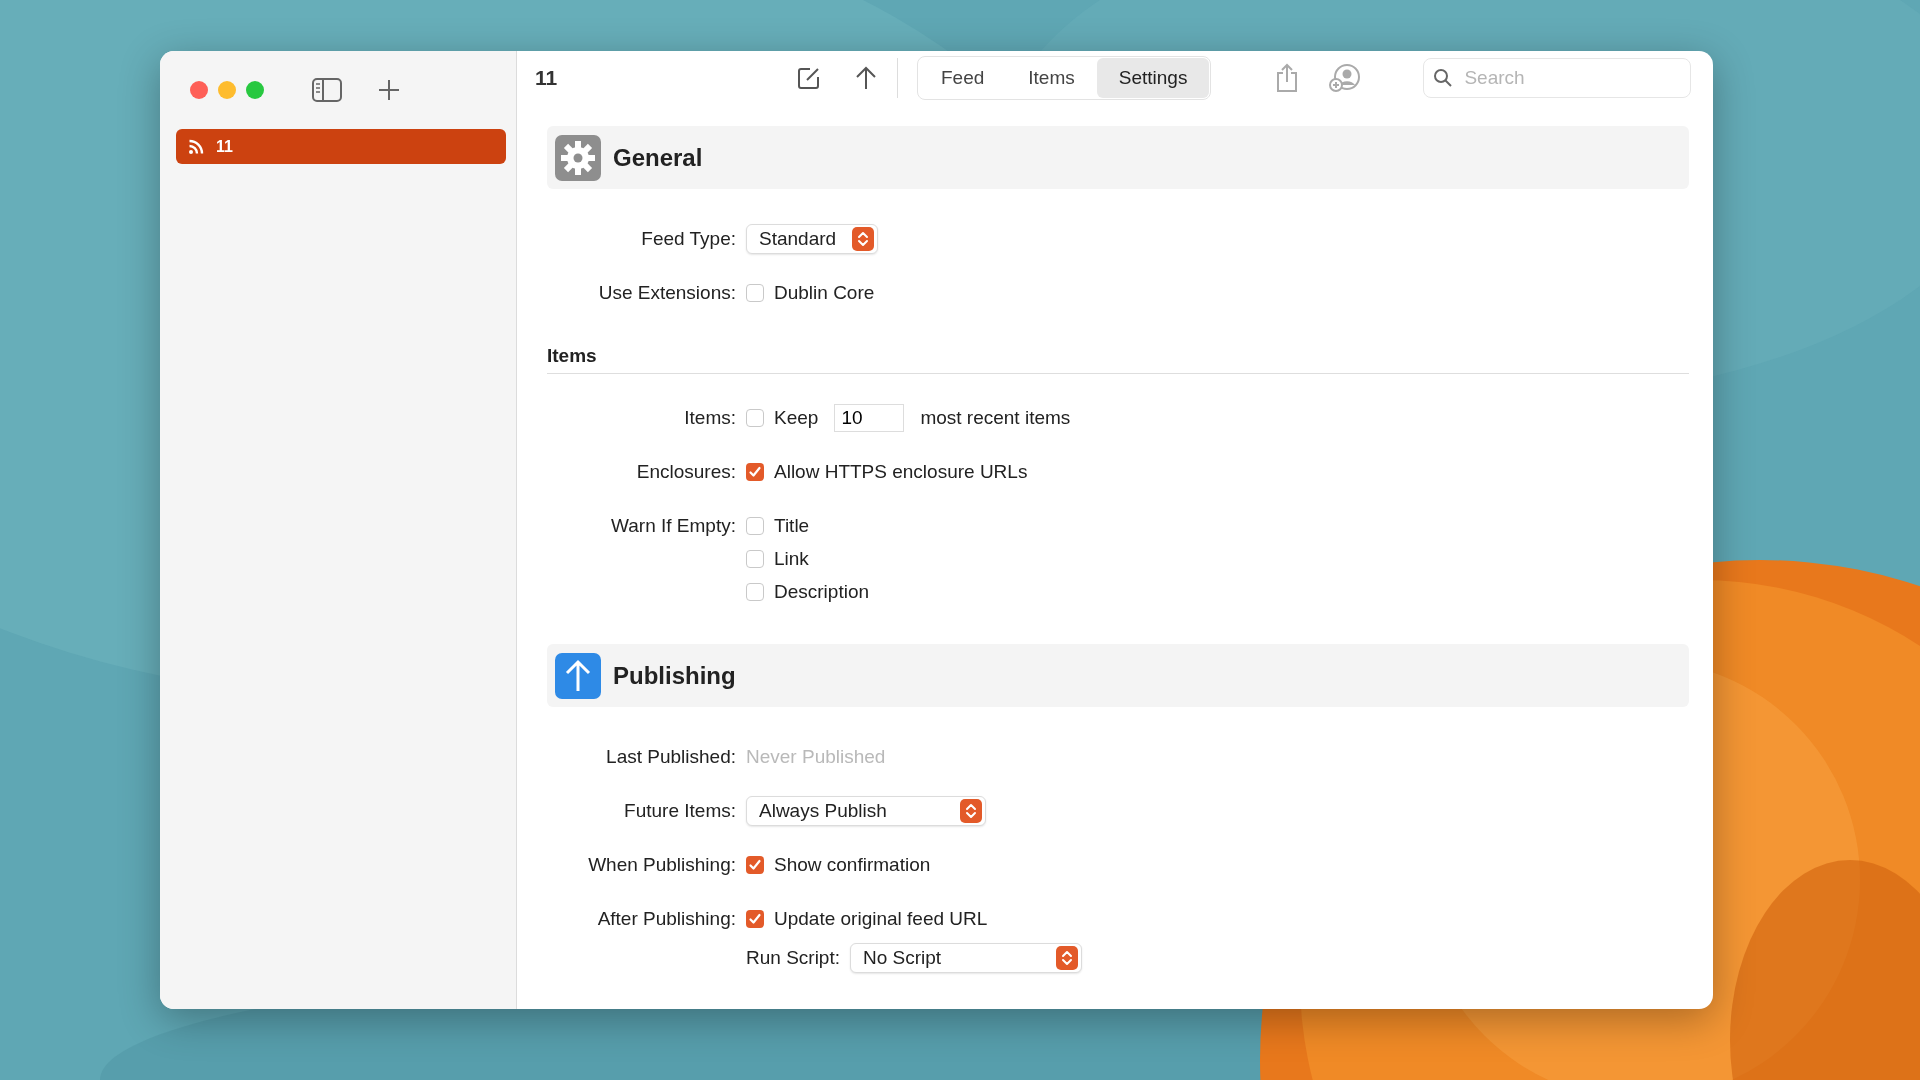 The image size is (1920, 1080). Describe the element at coordinates (963, 77) in the screenshot. I see `view-tab: Feed` at that location.